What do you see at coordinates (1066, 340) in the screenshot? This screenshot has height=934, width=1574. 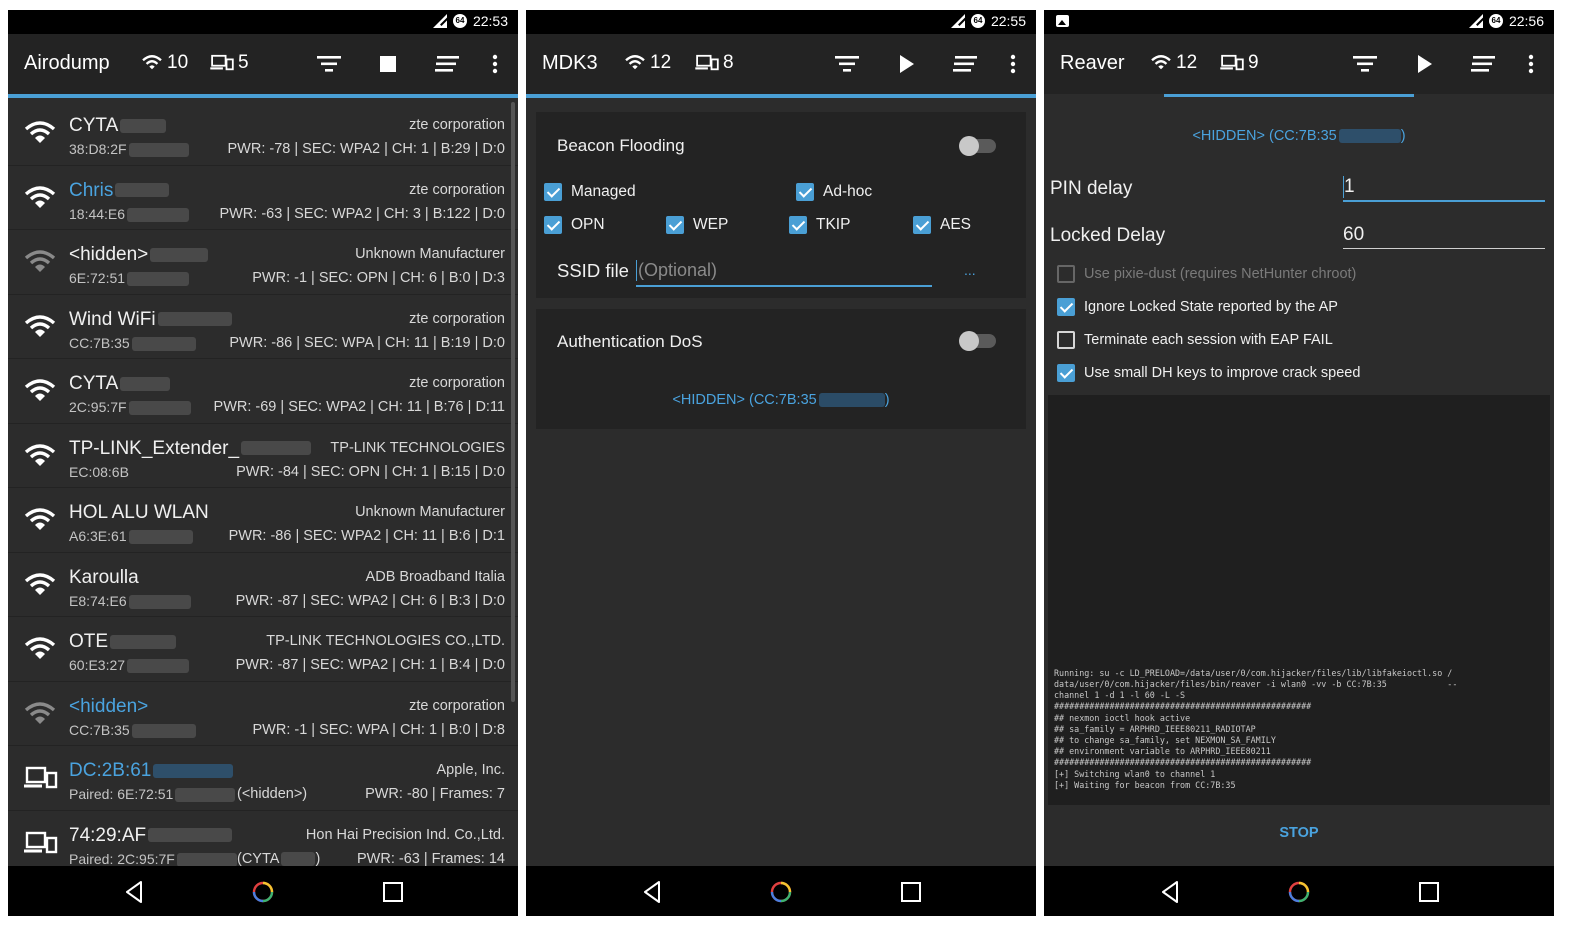 I see `checkbox-unchecked-icon` at bounding box center [1066, 340].